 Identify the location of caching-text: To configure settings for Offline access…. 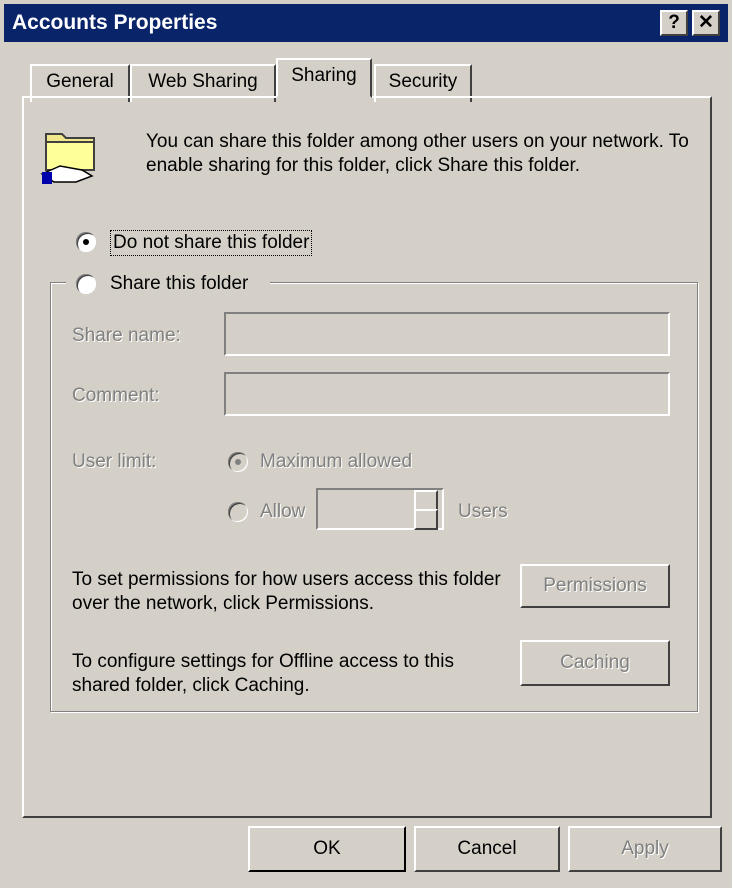
(263, 673).